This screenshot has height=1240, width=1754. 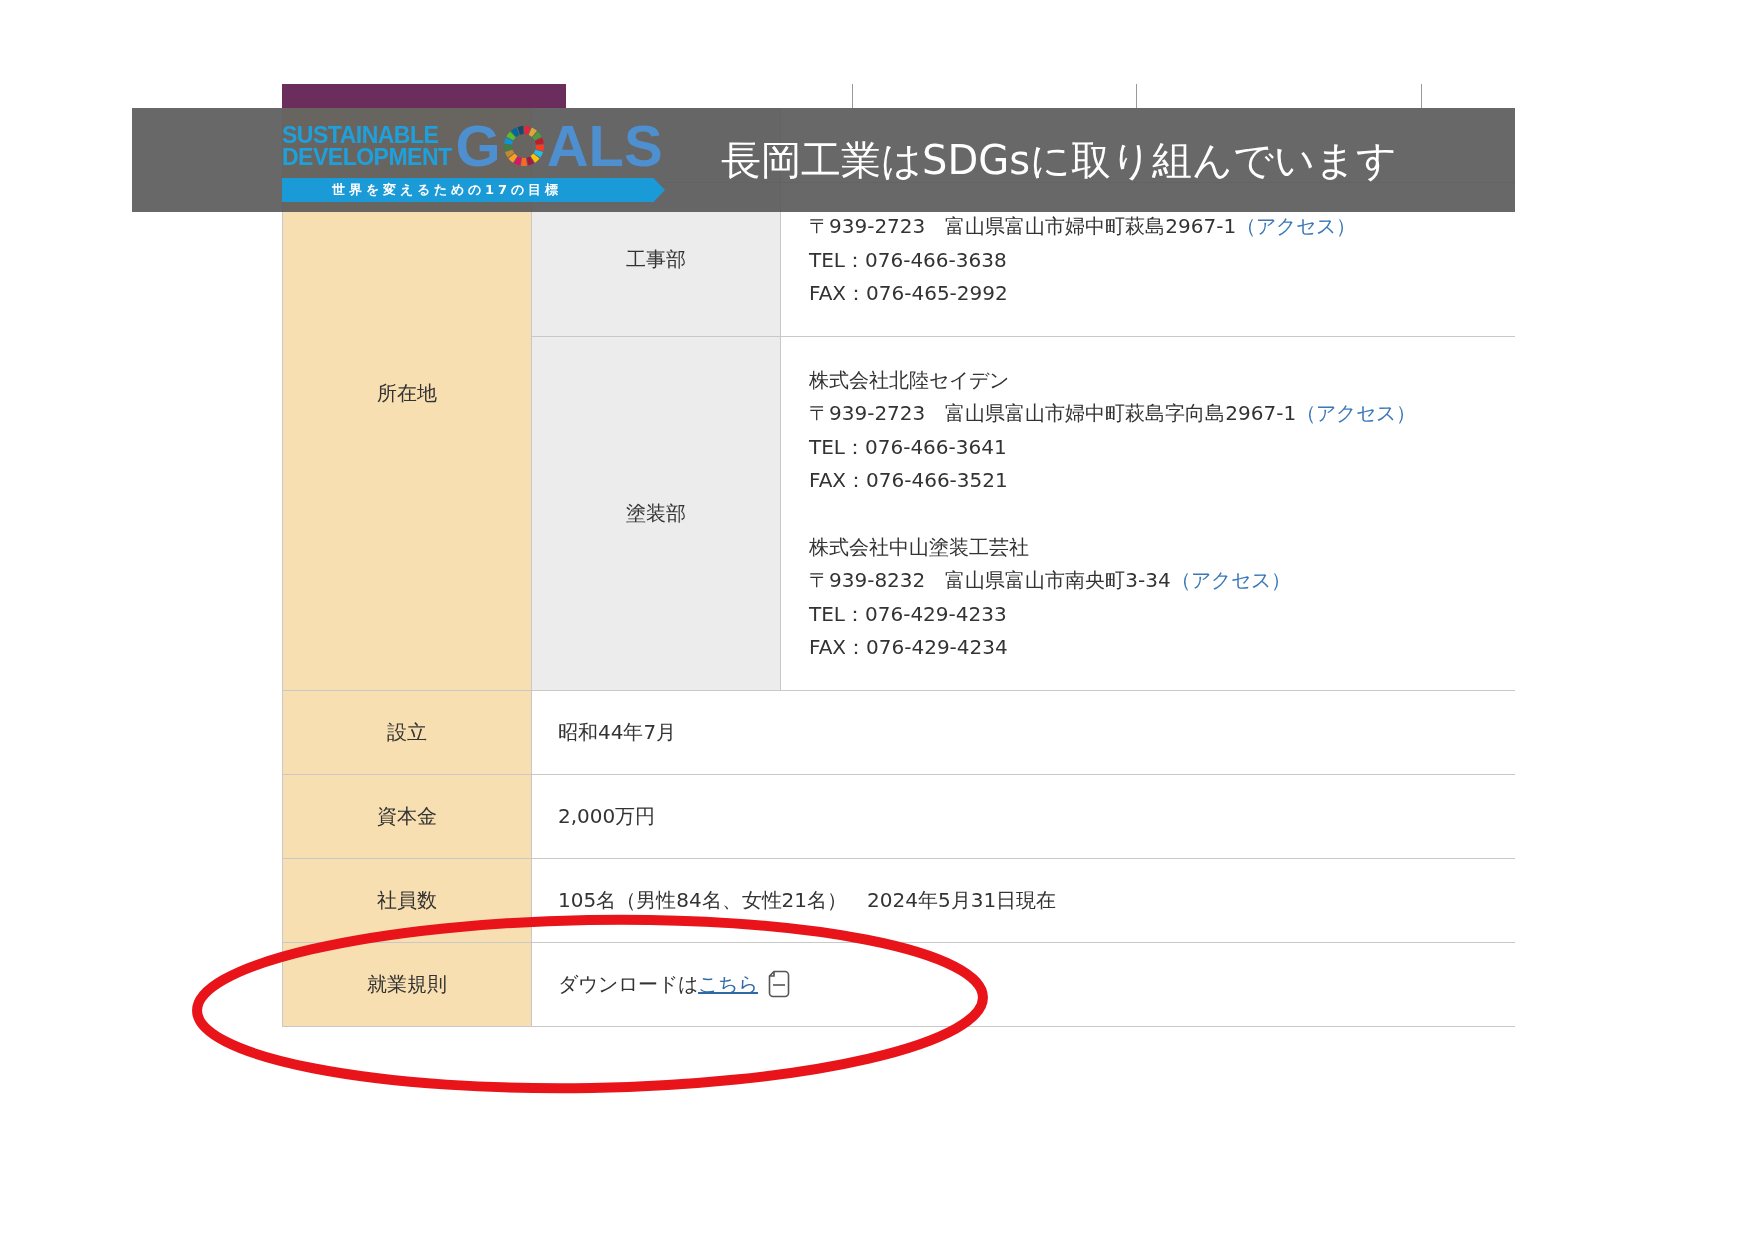 What do you see at coordinates (919, 547) in the screenshot?
I see `address-line: 株式会社中山塗装工芸社` at bounding box center [919, 547].